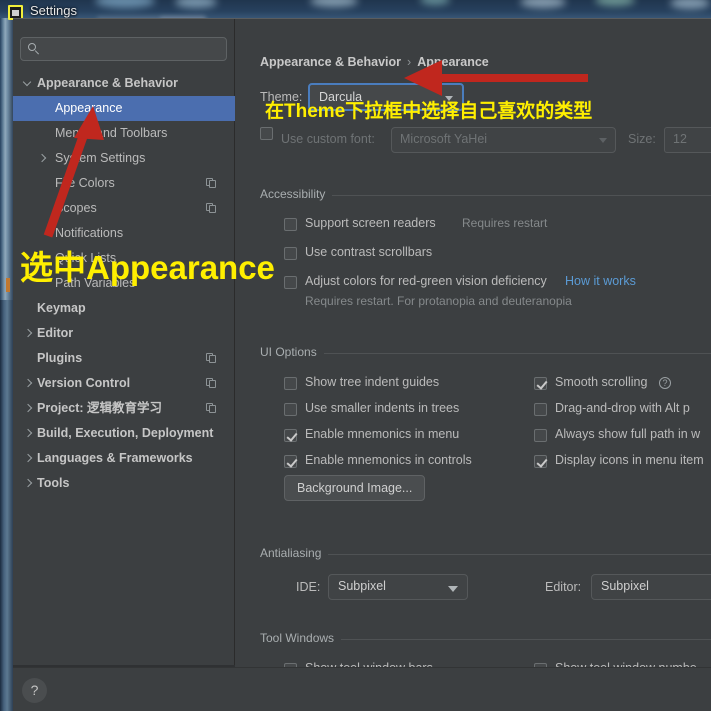  I want to click on annotation-sidebar-text: 选中Appearance, so click(147, 267).